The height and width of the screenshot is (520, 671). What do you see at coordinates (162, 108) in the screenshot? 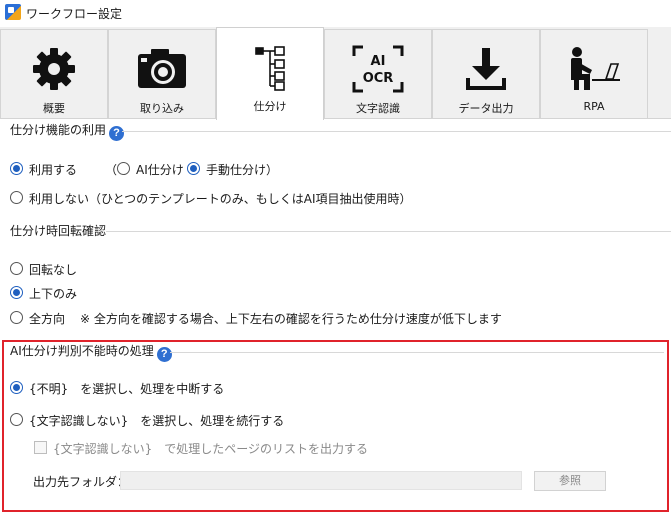
I see `tab-label: 取り込み` at bounding box center [162, 108].